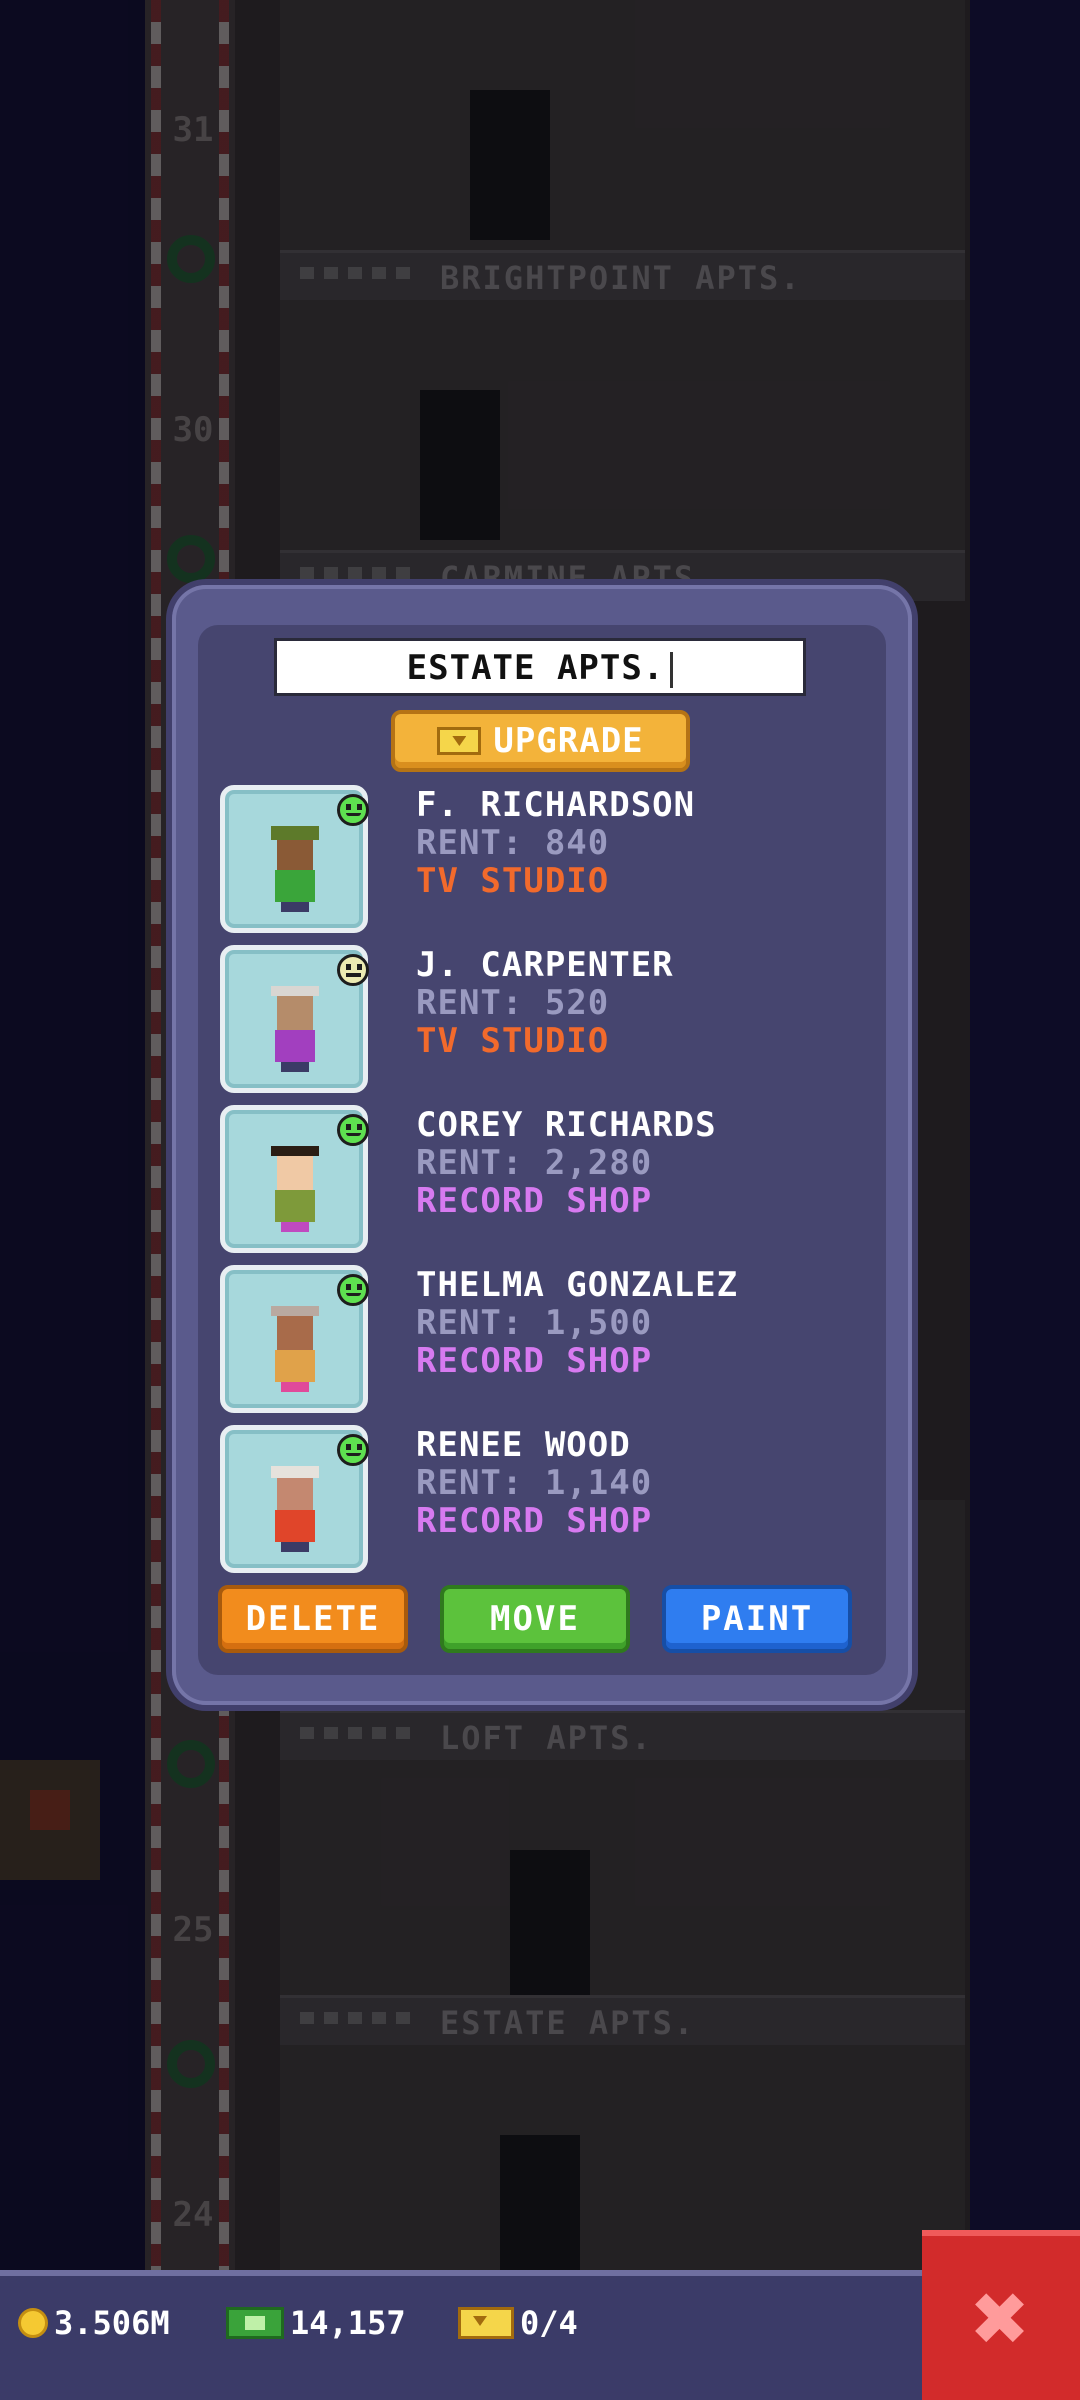 This screenshot has height=2400, width=1080. I want to click on neighbor-sign-icon, so click(50, 1810).